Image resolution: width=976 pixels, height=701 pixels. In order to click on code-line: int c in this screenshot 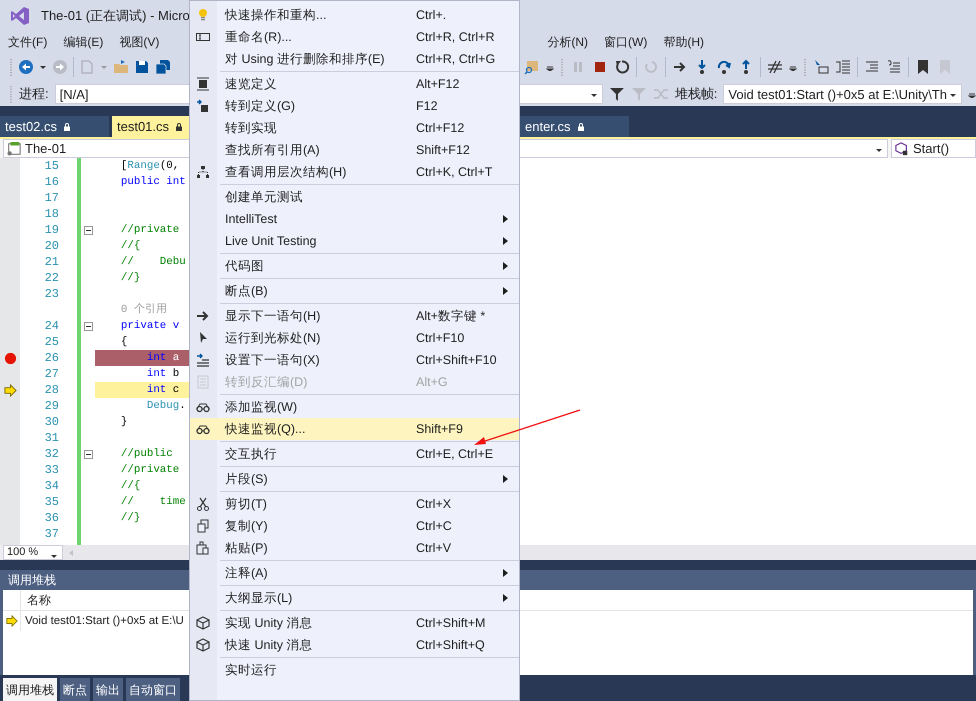, I will do `click(163, 390)`.